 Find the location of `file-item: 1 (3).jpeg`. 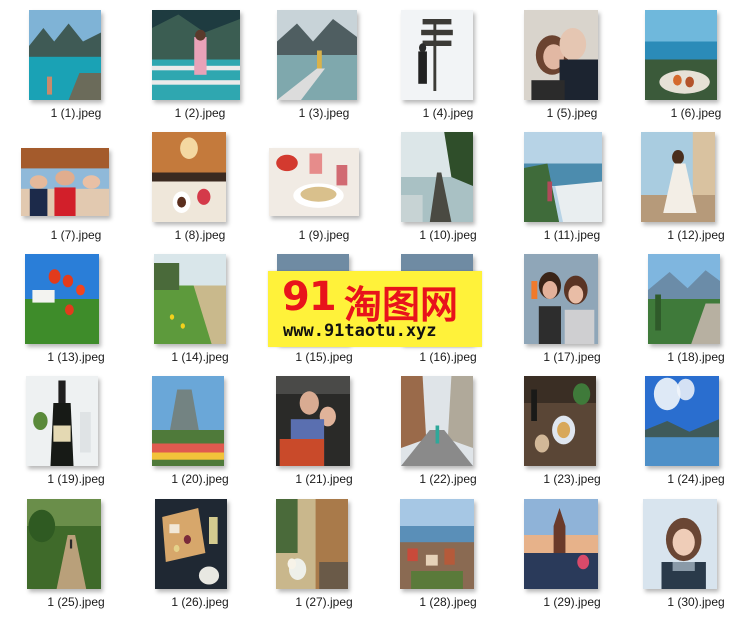

file-item: 1 (3).jpeg is located at coordinates (324, 66).